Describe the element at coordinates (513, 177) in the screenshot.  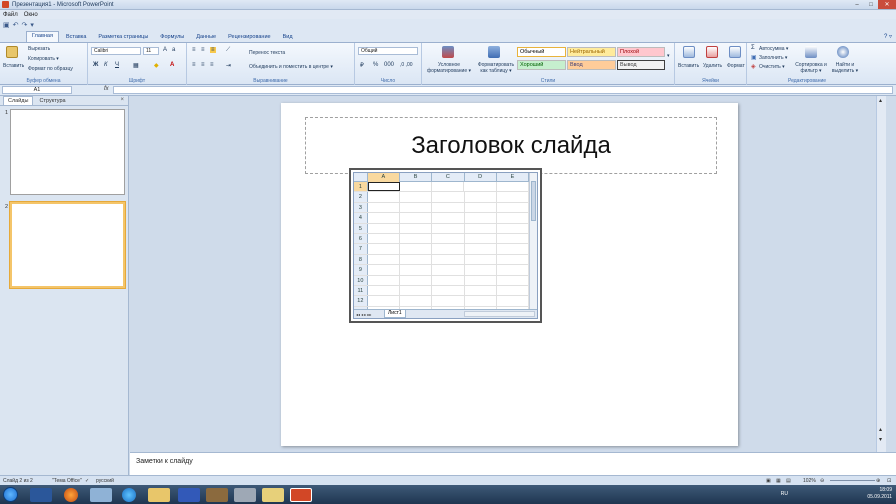
I see `column-header: E` at that location.